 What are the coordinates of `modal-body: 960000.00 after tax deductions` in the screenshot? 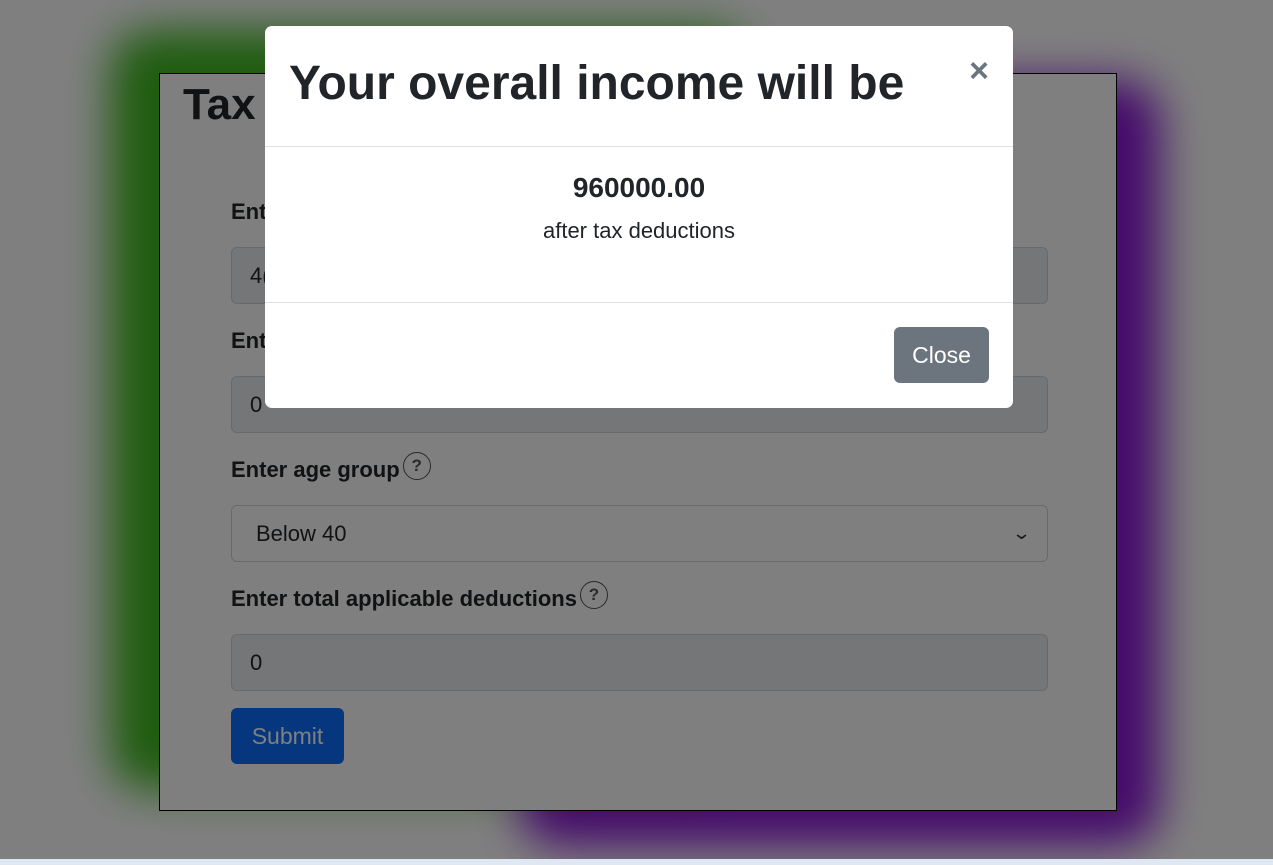 It's located at (639, 225).